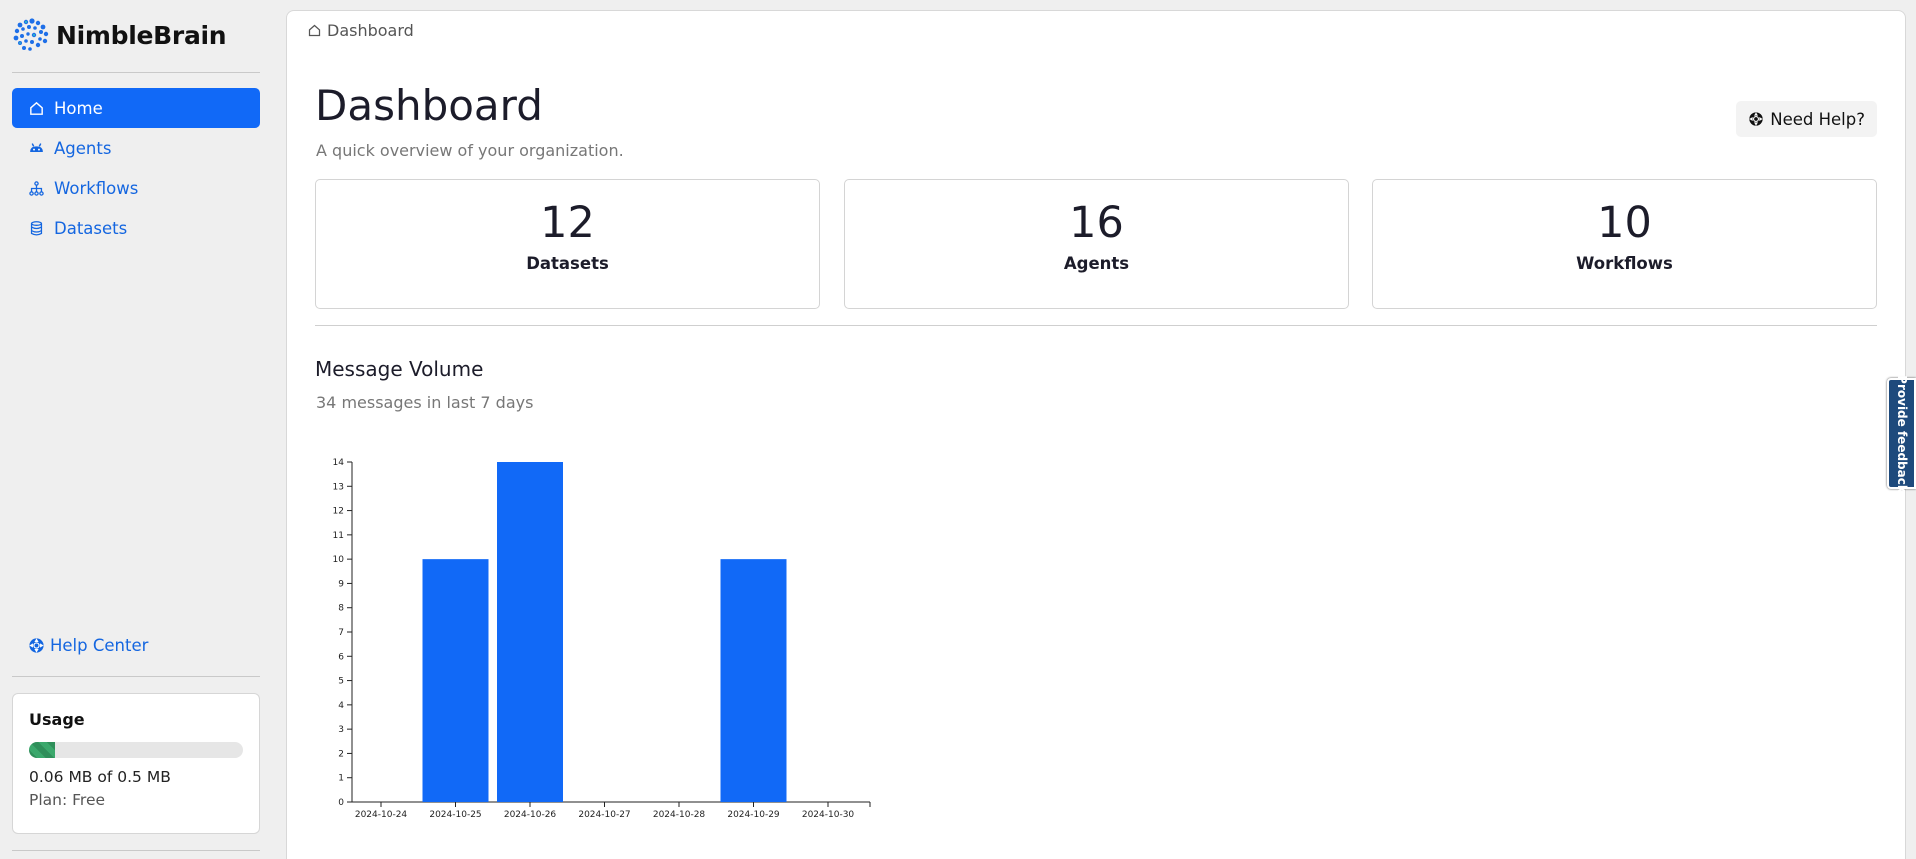  I want to click on stat-value: 16, so click(1096, 223).